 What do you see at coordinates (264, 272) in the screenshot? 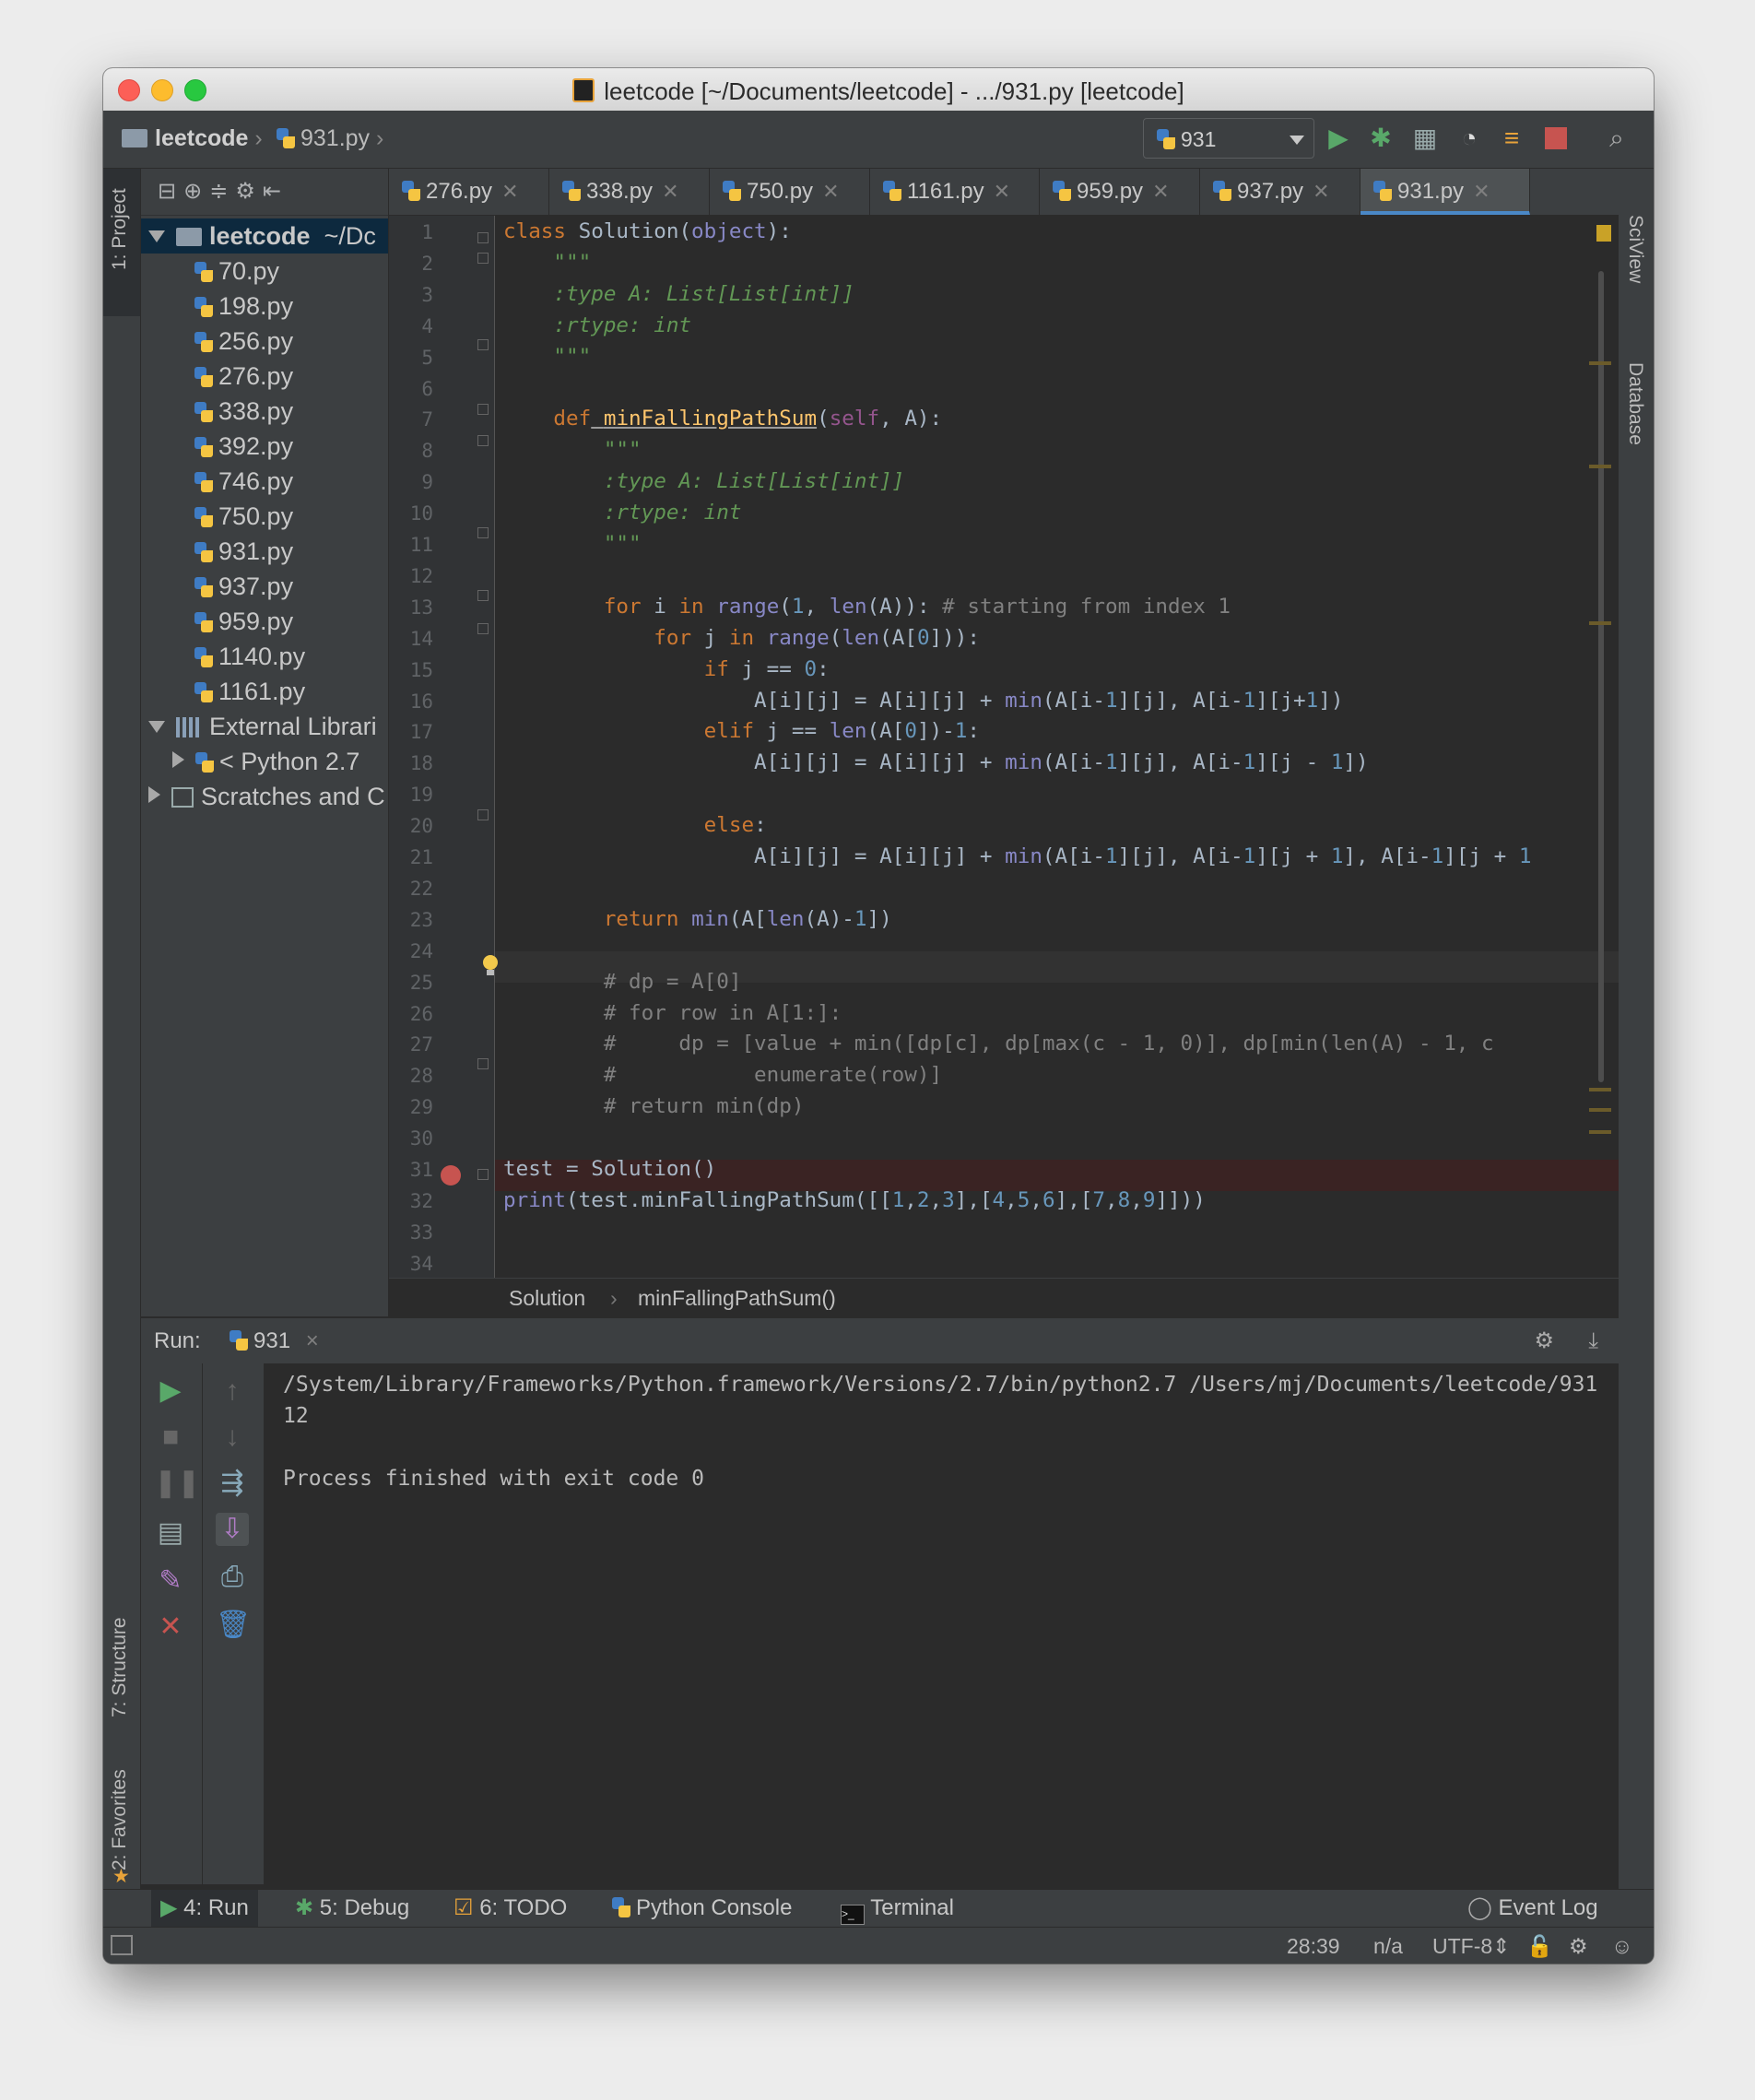
I see `tree-item-file: 70.py` at bounding box center [264, 272].